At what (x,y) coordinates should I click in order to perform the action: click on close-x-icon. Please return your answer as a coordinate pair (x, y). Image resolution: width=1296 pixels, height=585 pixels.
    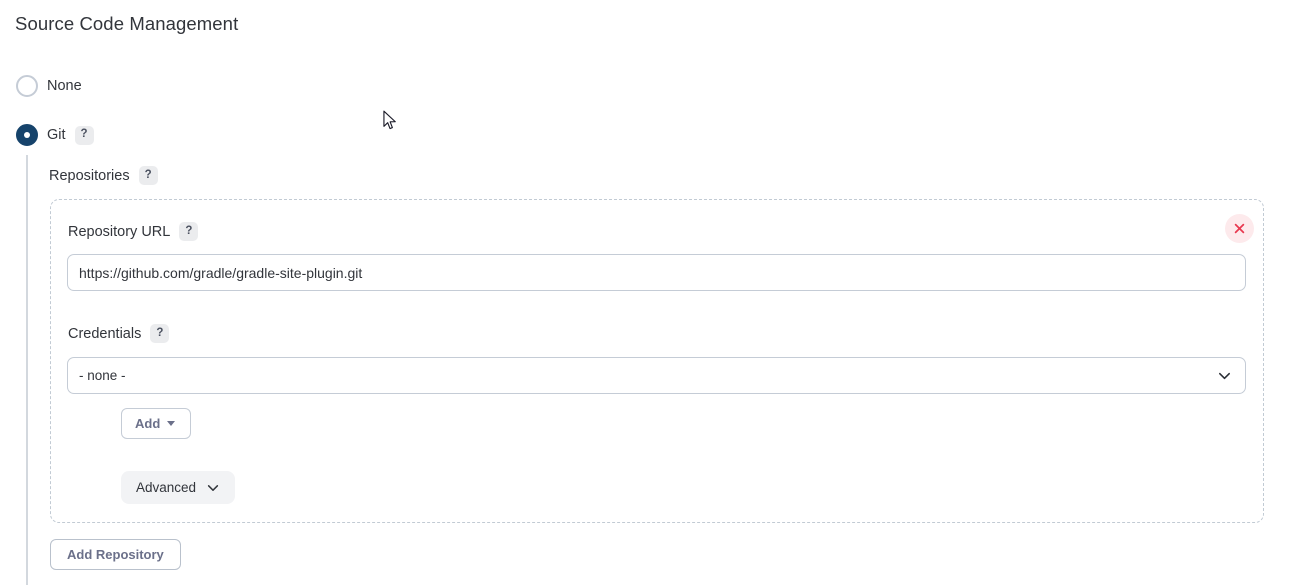
    Looking at the image, I should click on (1239, 228).